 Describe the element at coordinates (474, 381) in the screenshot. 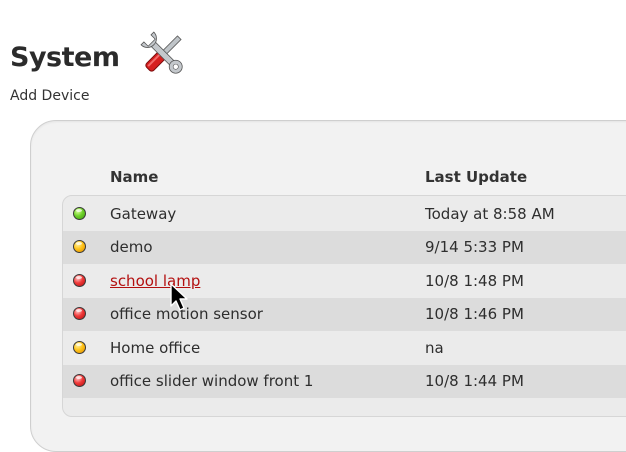

I see `device-last-update: 10/8 1:44 PM` at that location.